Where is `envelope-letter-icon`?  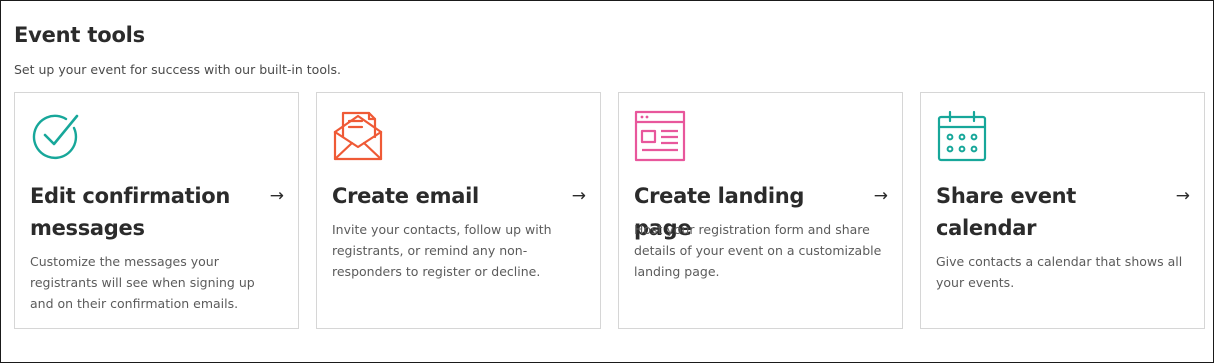
envelope-letter-icon is located at coordinates (358, 136).